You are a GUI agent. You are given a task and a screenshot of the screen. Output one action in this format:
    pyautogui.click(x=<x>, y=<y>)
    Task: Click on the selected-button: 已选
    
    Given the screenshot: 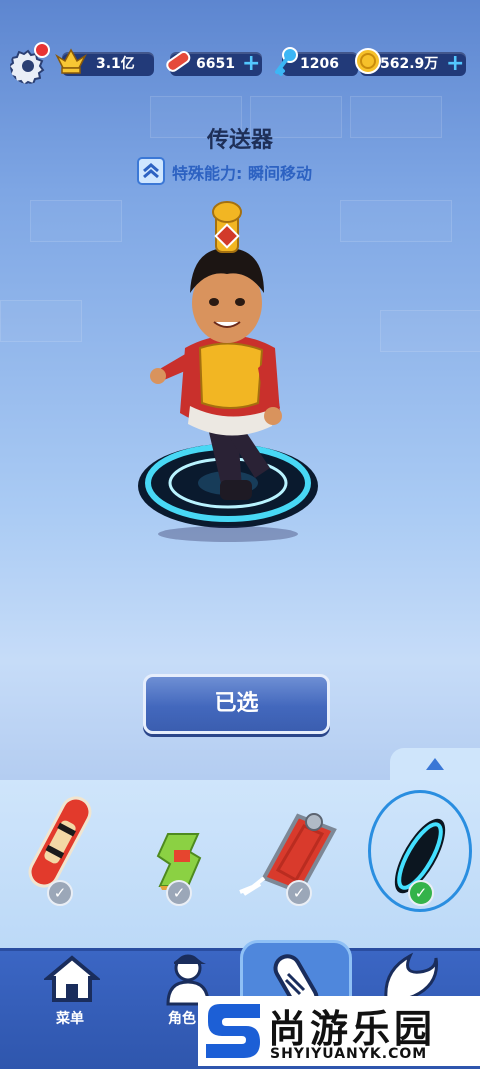 What is the action you would take?
    pyautogui.click(x=236, y=704)
    